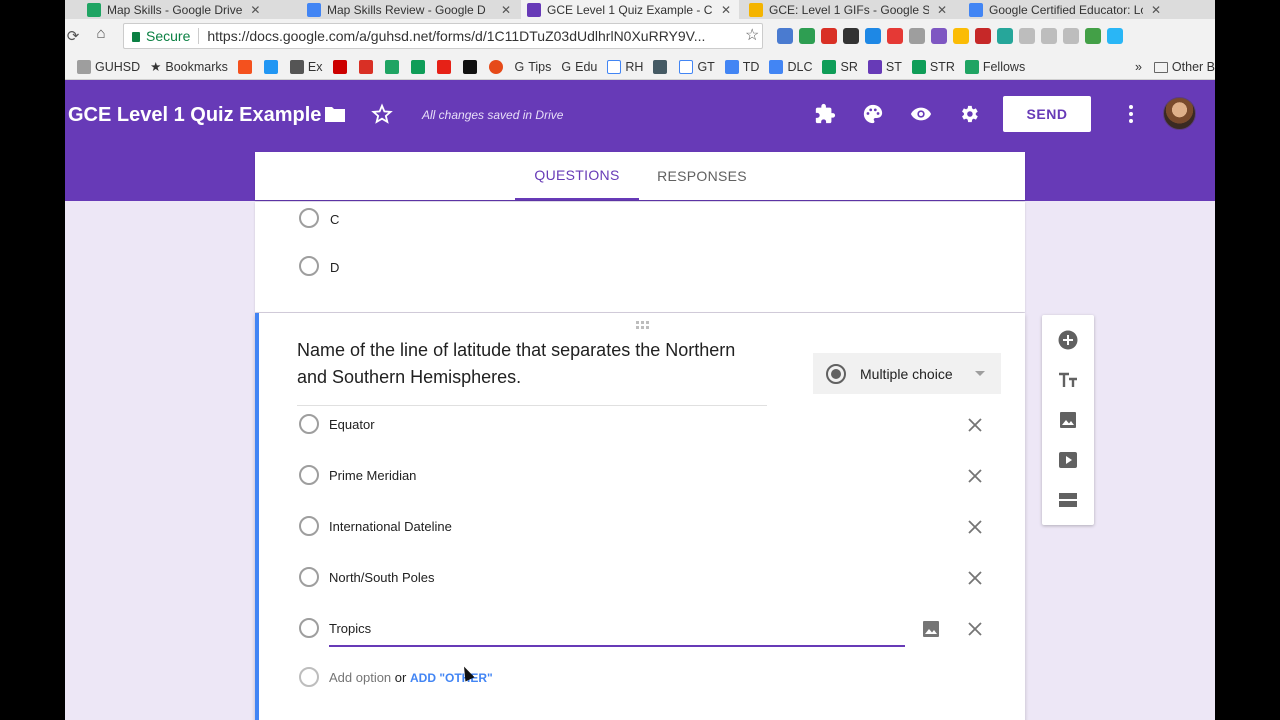 This screenshot has width=1280, height=720. Describe the element at coordinates (873, 114) in the screenshot. I see `palette-icon` at that location.